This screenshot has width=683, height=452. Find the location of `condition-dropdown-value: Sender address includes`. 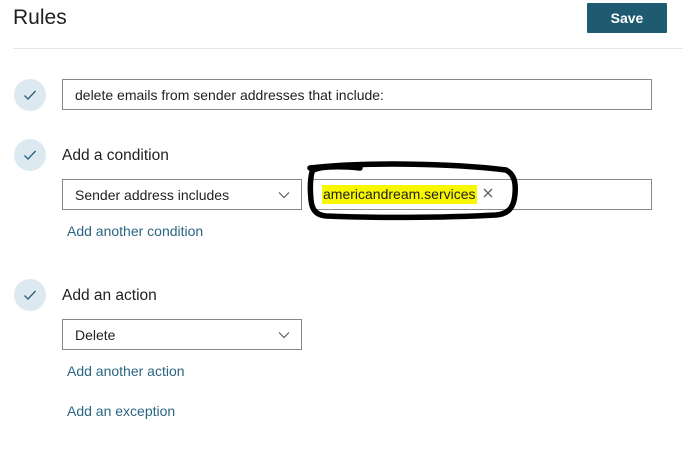

condition-dropdown-value: Sender address includes is located at coordinates (152, 194).